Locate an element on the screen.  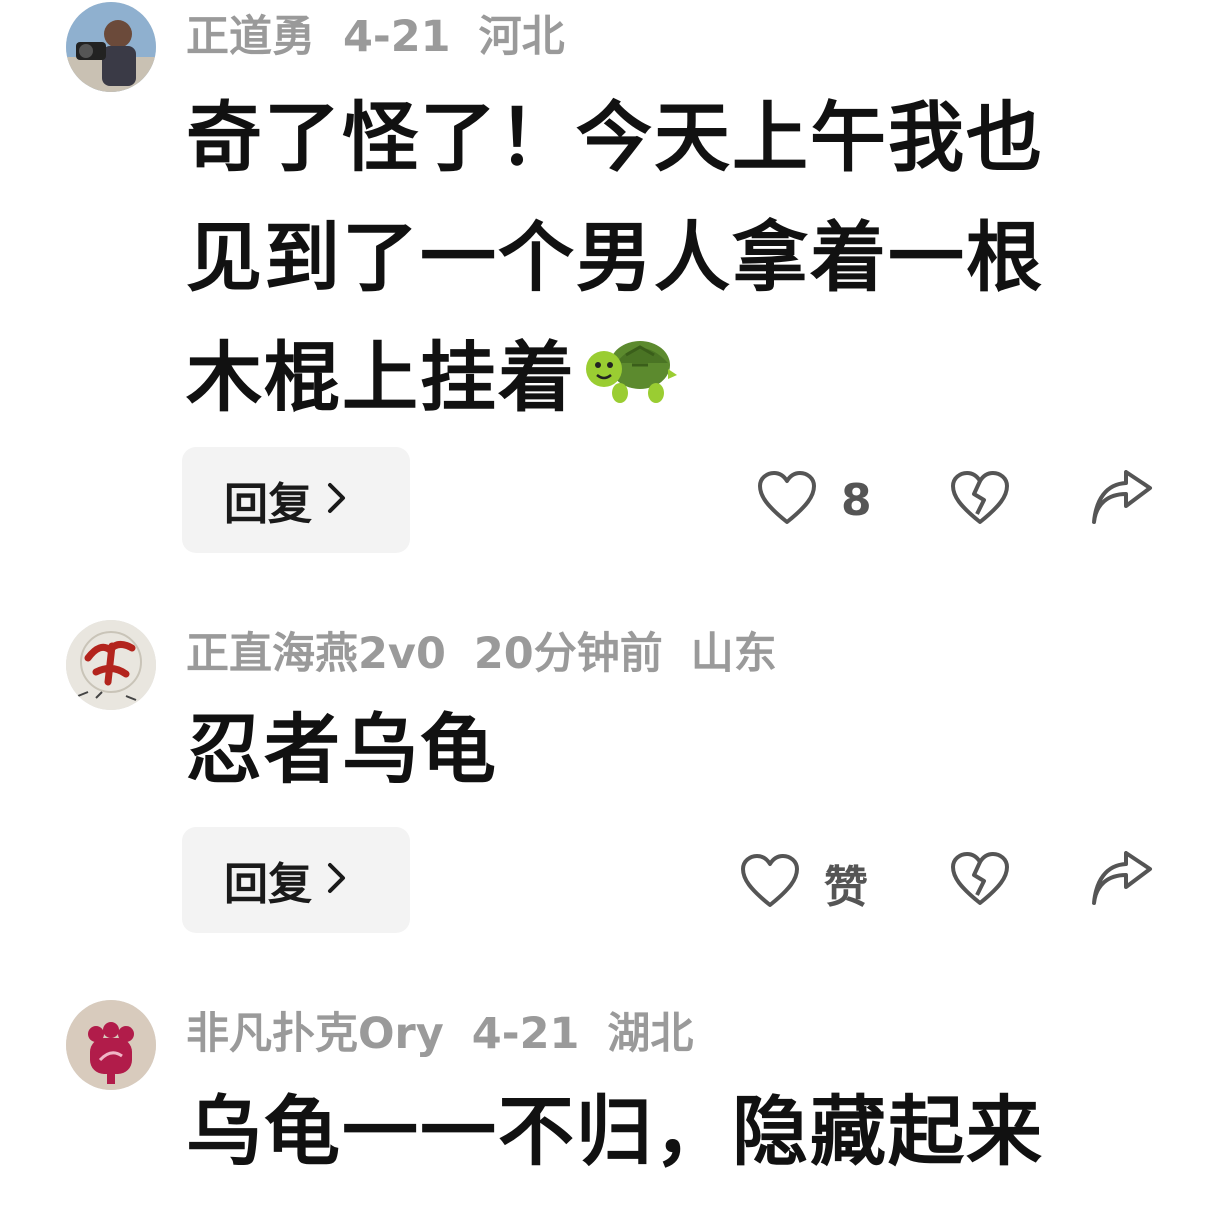
like-button: 8 is located at coordinates (814, 500).